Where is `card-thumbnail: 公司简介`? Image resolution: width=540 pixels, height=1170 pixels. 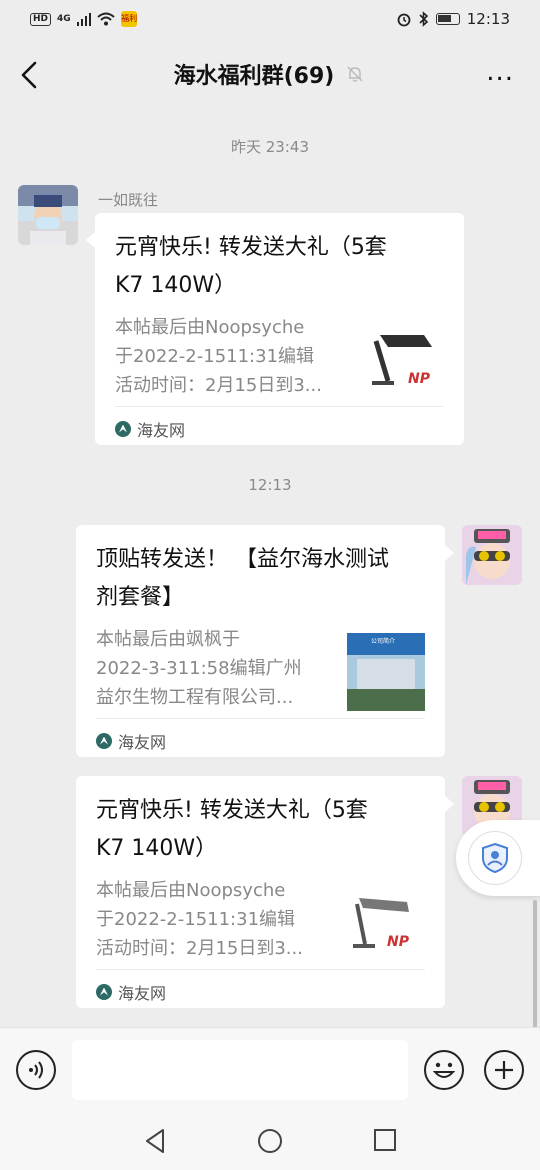
card-thumbnail: 公司简介 is located at coordinates (386, 672).